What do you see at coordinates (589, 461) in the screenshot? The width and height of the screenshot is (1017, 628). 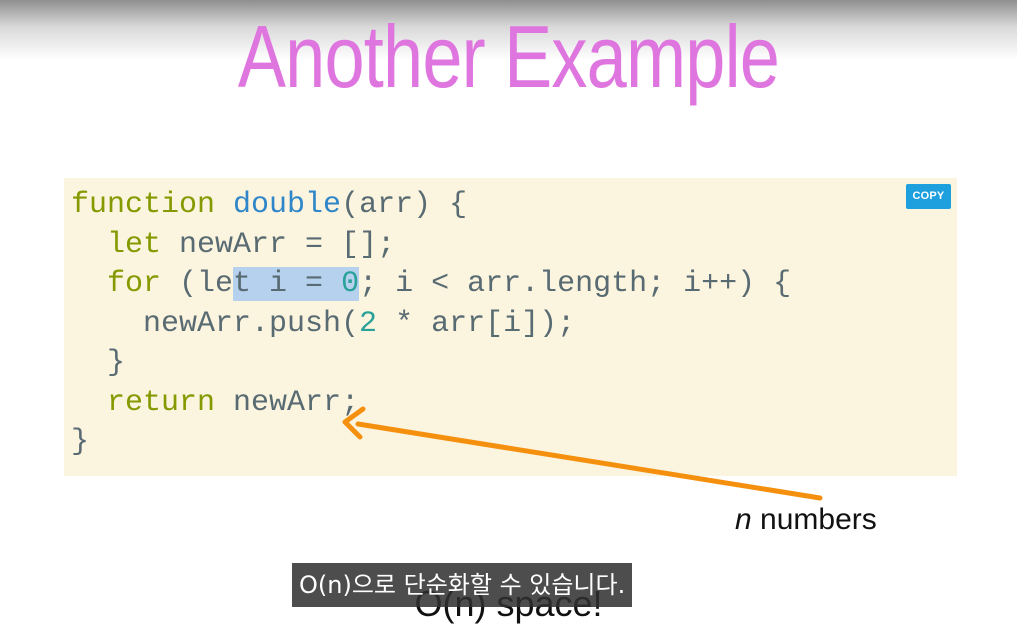 I see `arrow-shaft` at bounding box center [589, 461].